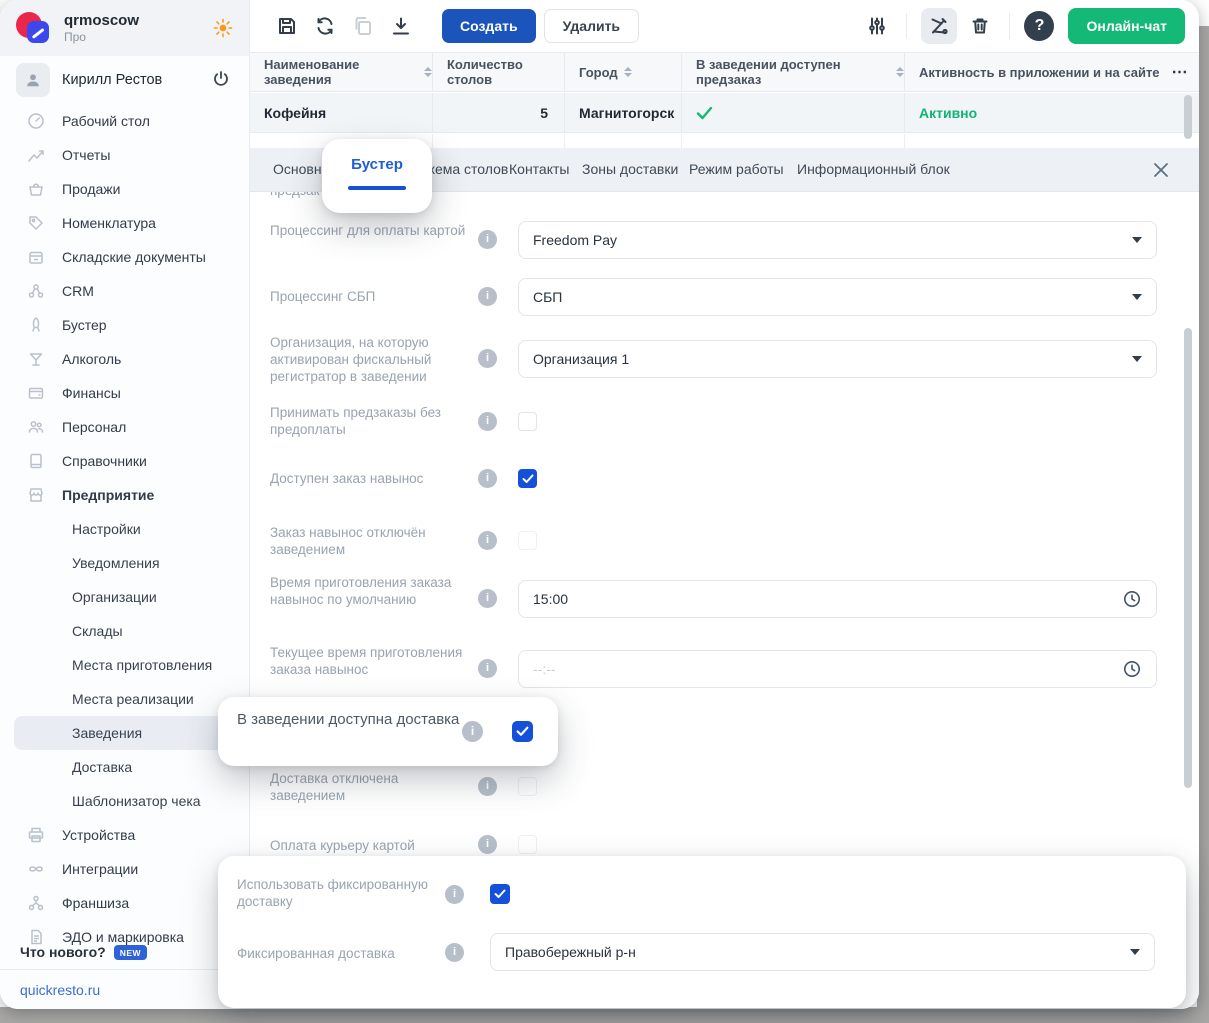 The width and height of the screenshot is (1209, 1023). Describe the element at coordinates (75, 37) in the screenshot. I see `brand-plan: Про` at that location.